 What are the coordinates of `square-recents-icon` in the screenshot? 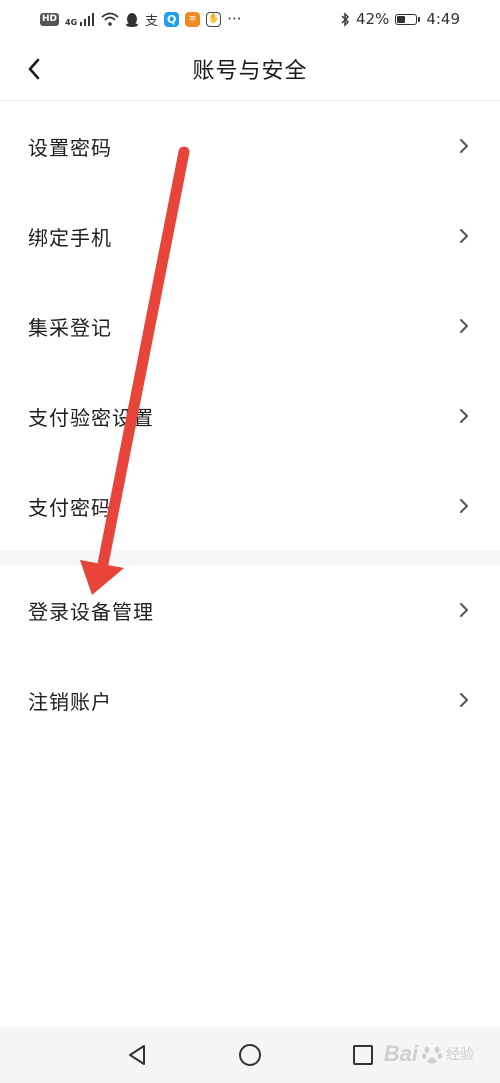 It's located at (363, 1055).